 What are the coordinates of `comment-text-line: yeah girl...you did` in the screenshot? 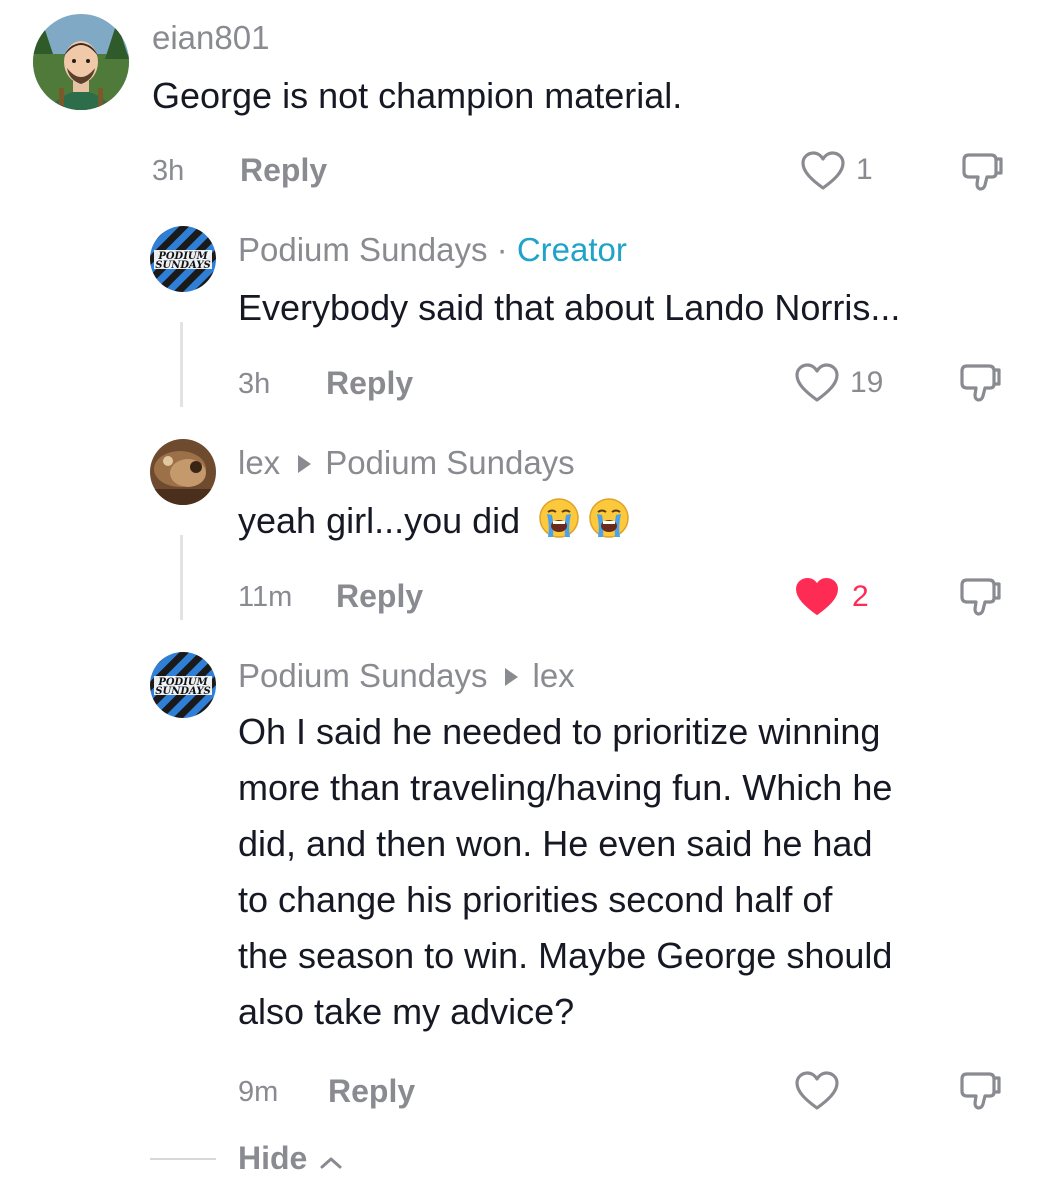 It's located at (434, 521).